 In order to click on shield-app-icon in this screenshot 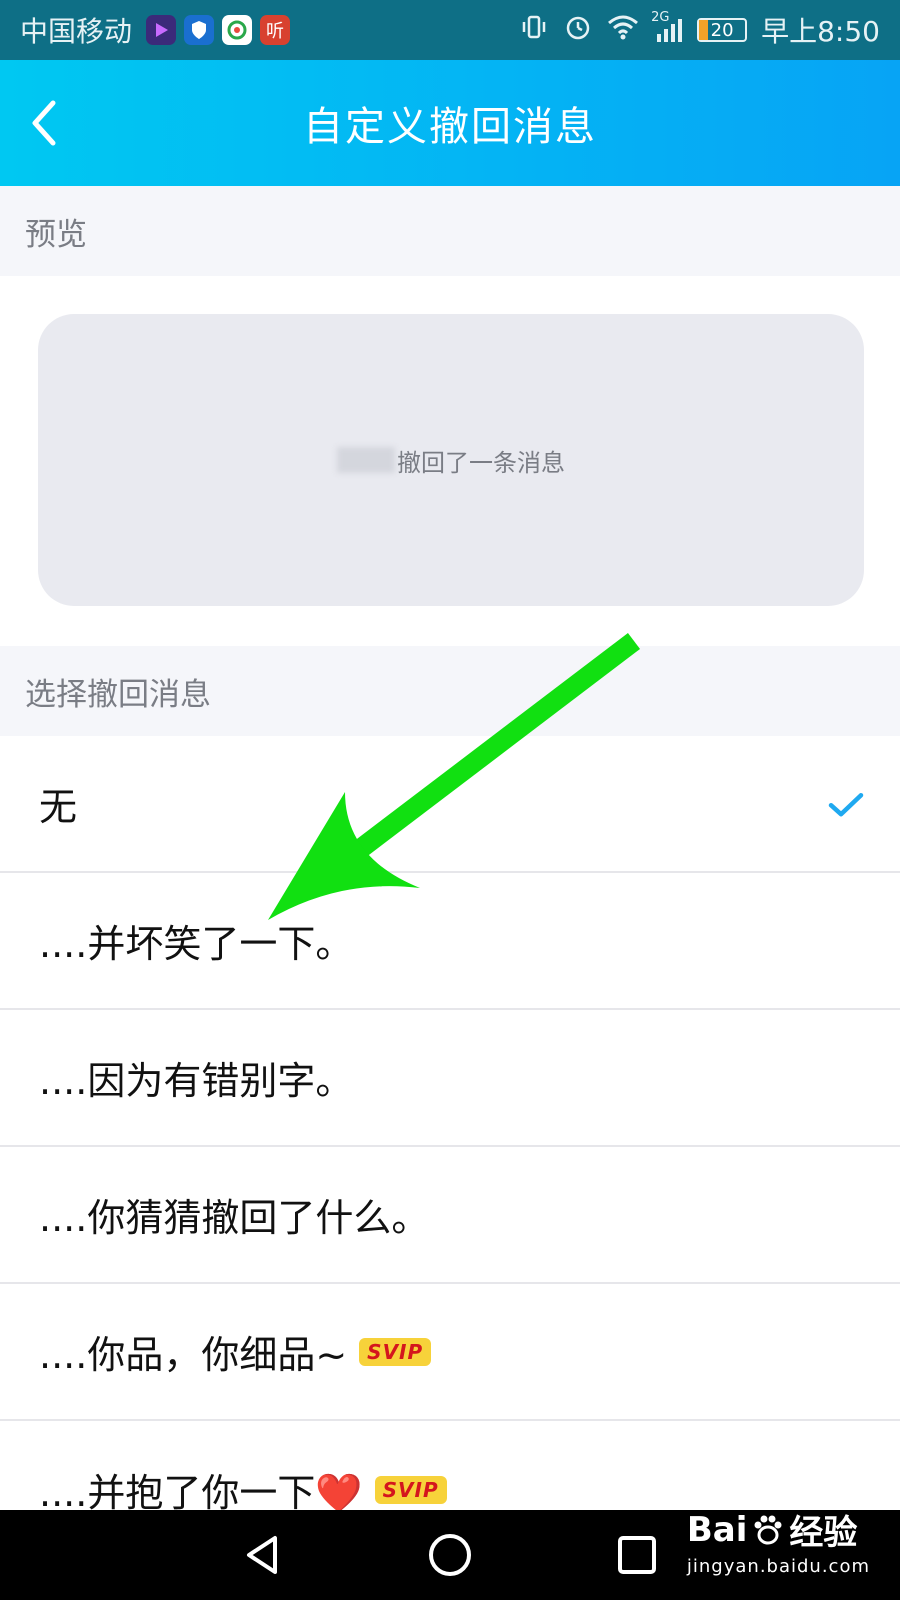, I will do `click(199, 30)`.